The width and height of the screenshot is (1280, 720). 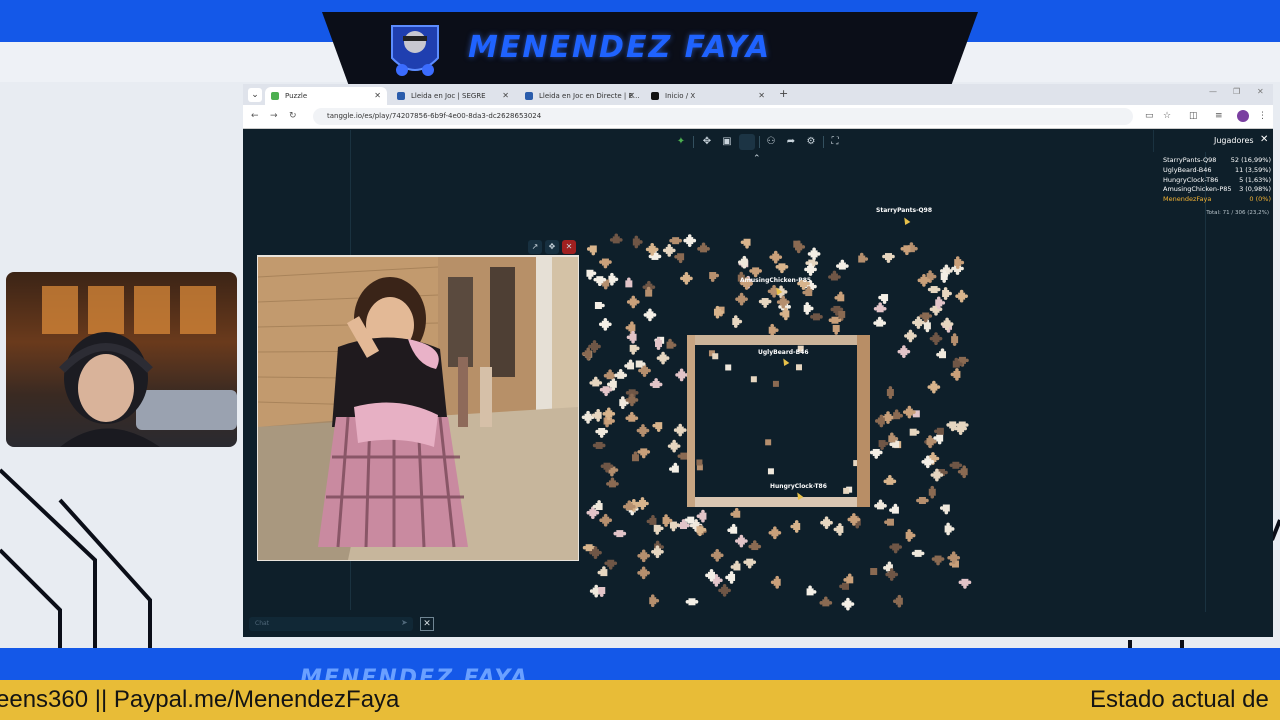 What do you see at coordinates (293, 116) in the screenshot?
I see `reload-icon: ↻` at bounding box center [293, 116].